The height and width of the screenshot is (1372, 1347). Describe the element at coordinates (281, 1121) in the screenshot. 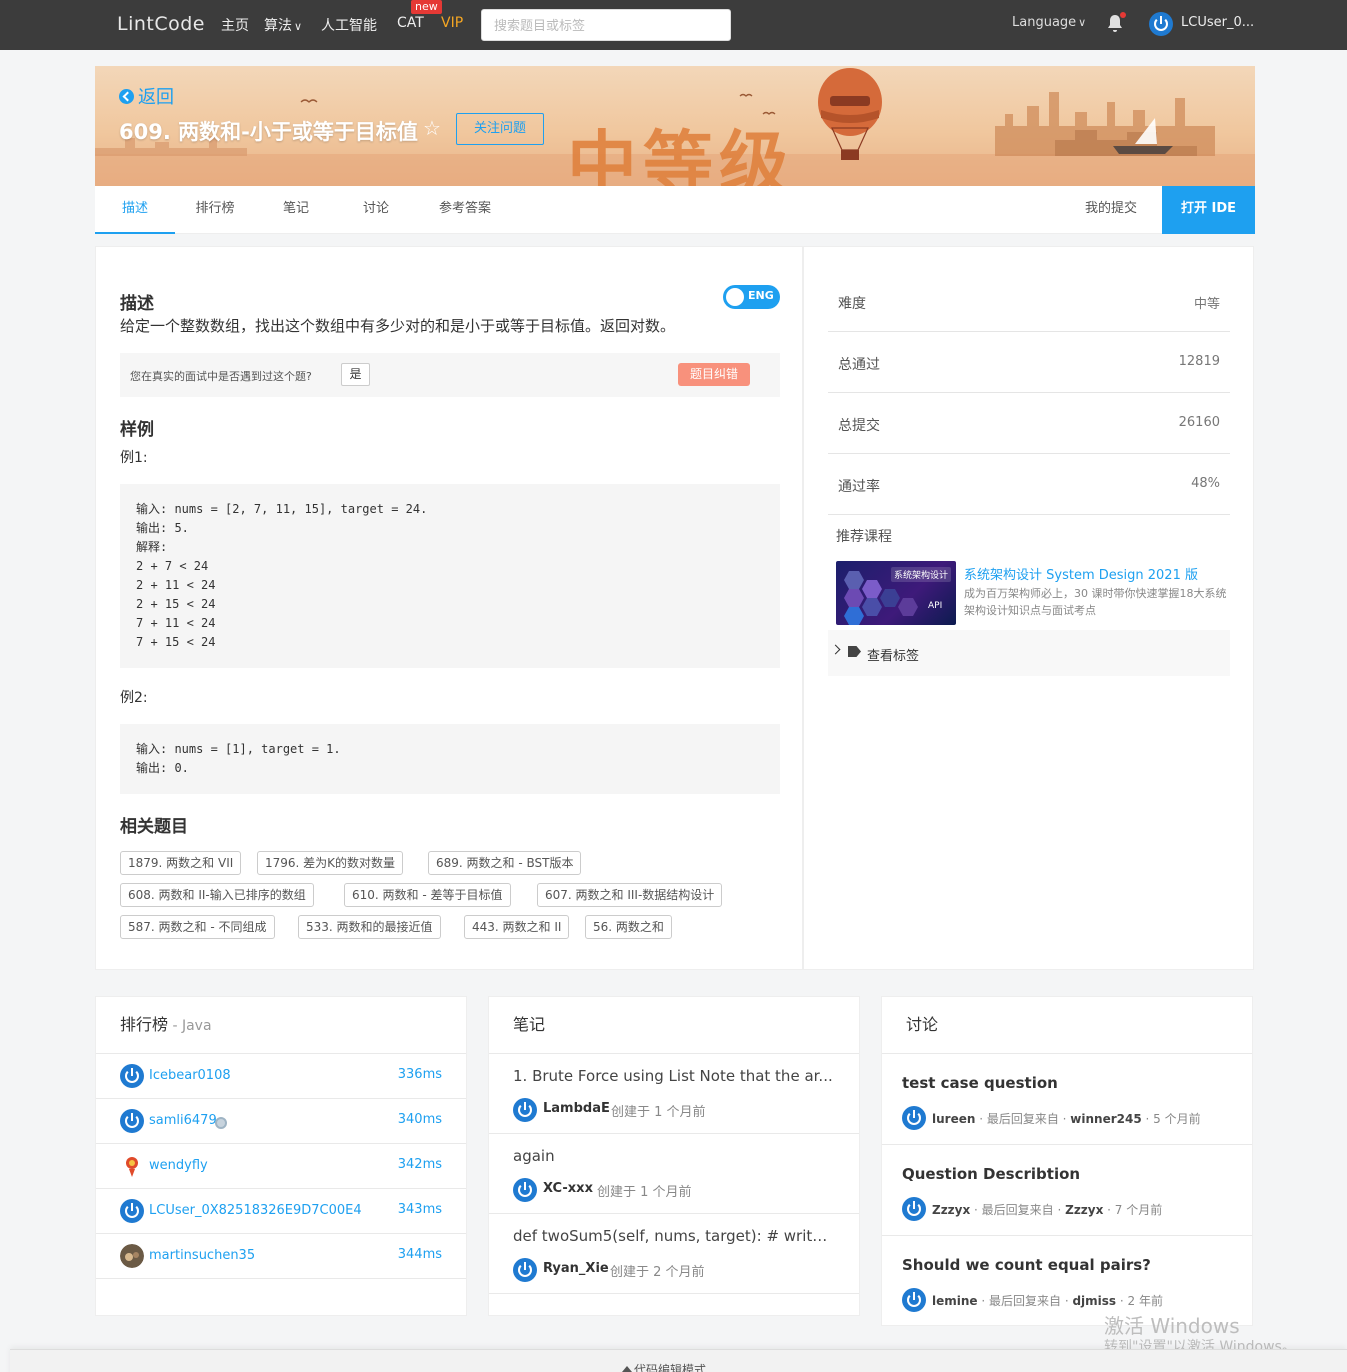

I see `leaderboard-row: samli6479 340ms` at that location.